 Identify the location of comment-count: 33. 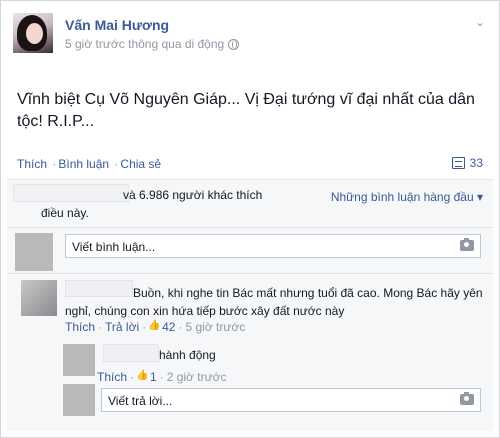
(467, 163).